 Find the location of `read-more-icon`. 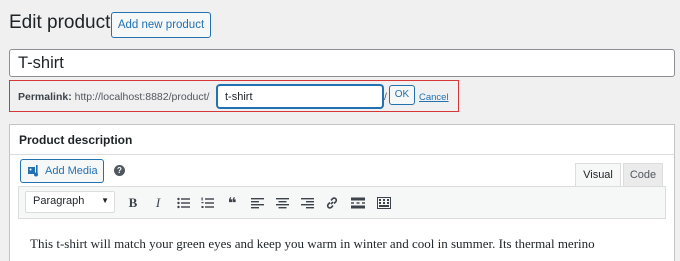

read-more-icon is located at coordinates (358, 203).